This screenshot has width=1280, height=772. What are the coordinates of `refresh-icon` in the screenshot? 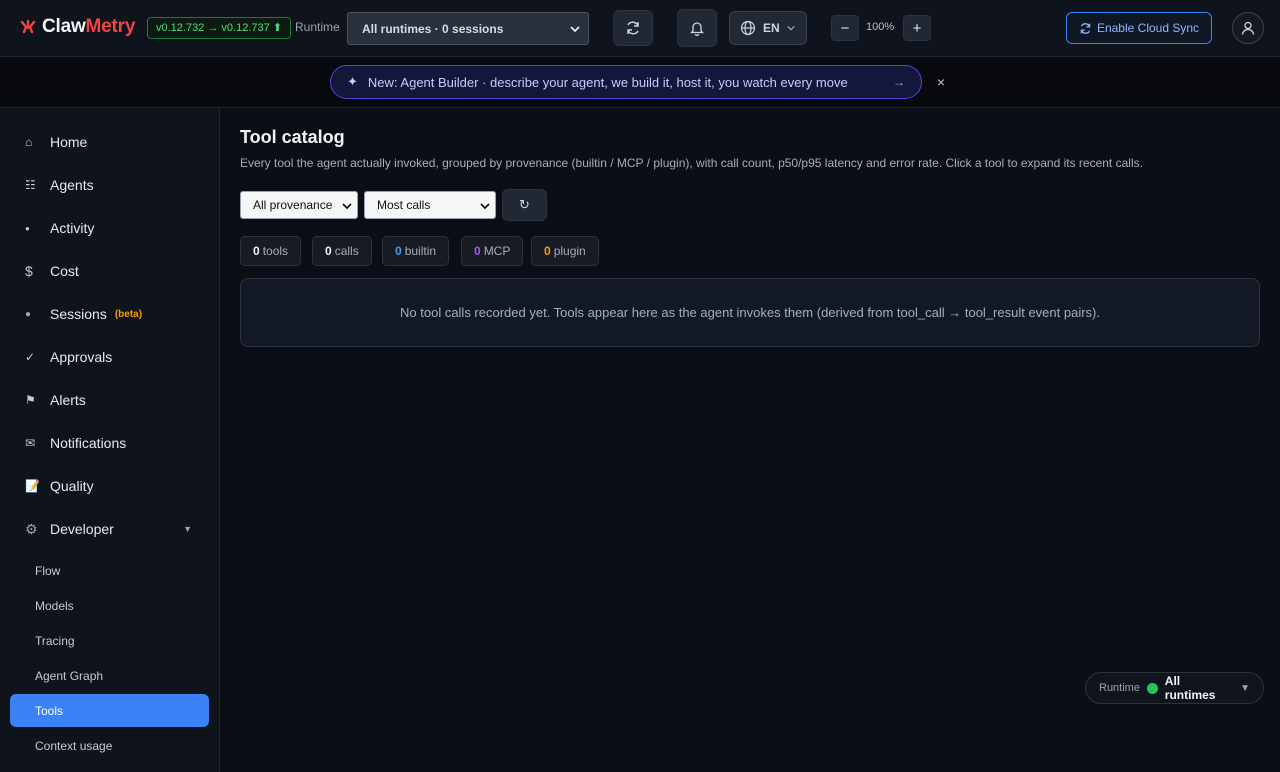 It's located at (633, 28).